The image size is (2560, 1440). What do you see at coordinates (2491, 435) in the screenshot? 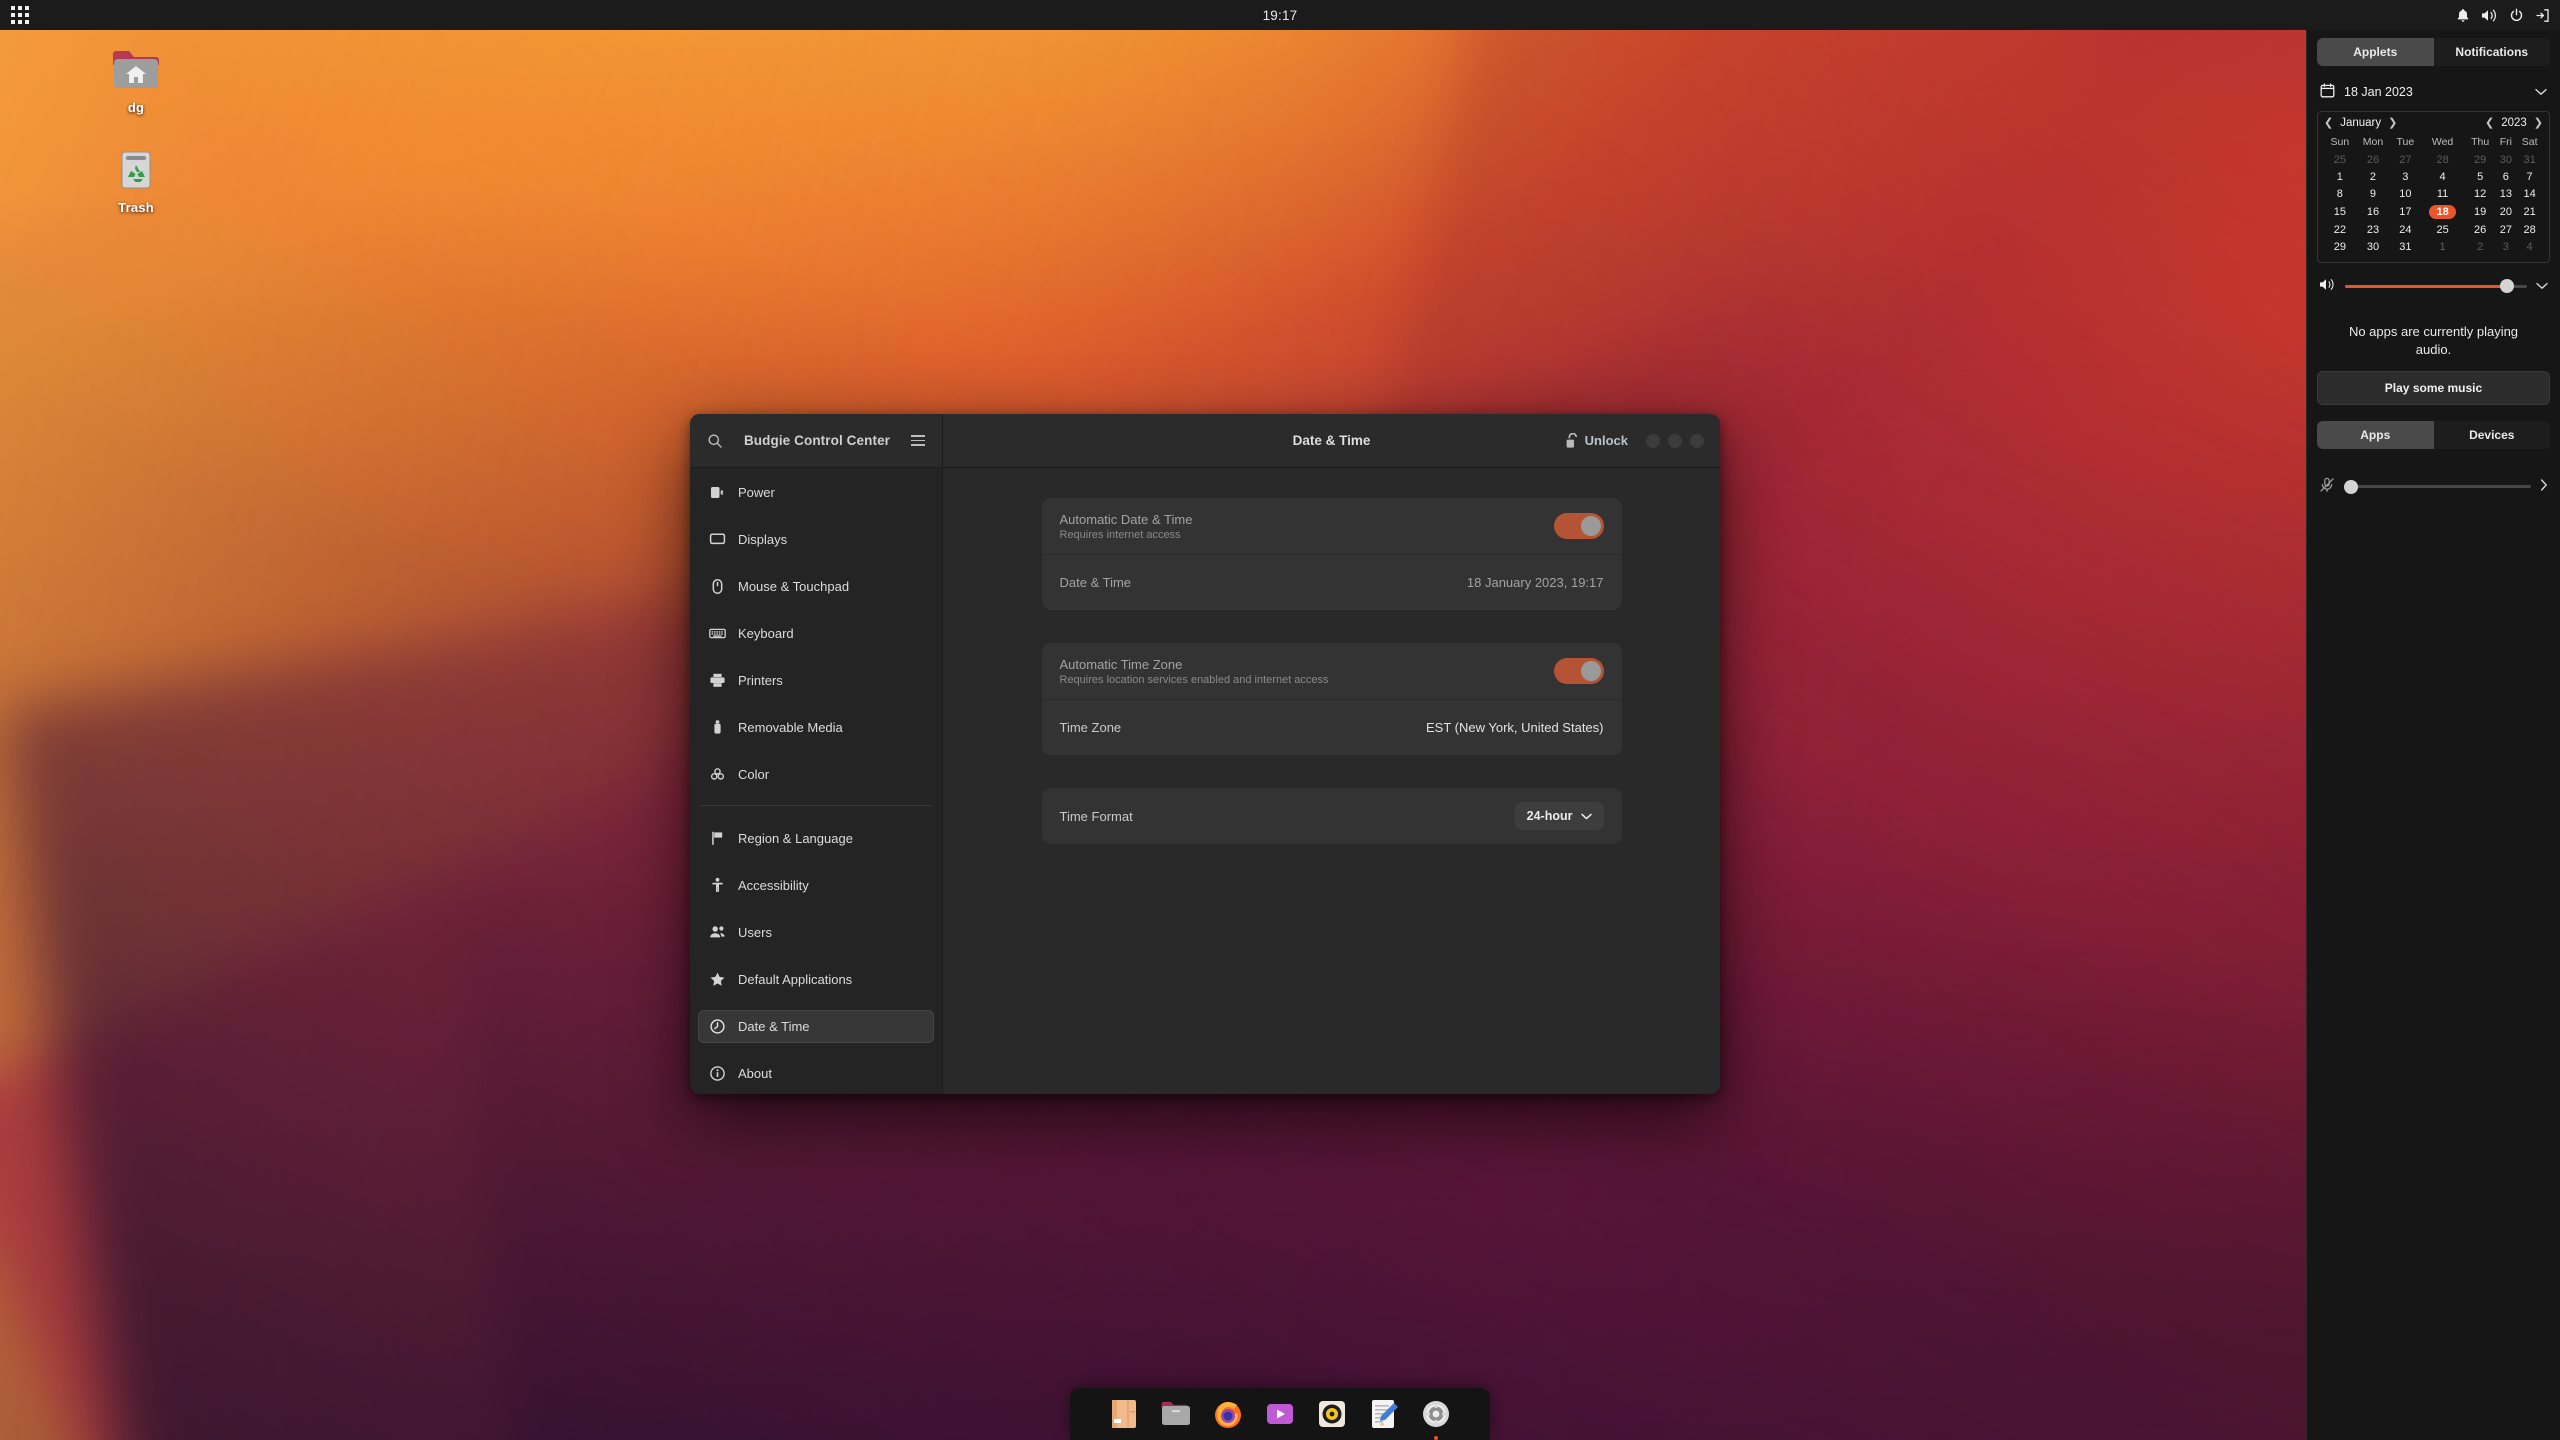
I see `tab-devices: Devices` at bounding box center [2491, 435].